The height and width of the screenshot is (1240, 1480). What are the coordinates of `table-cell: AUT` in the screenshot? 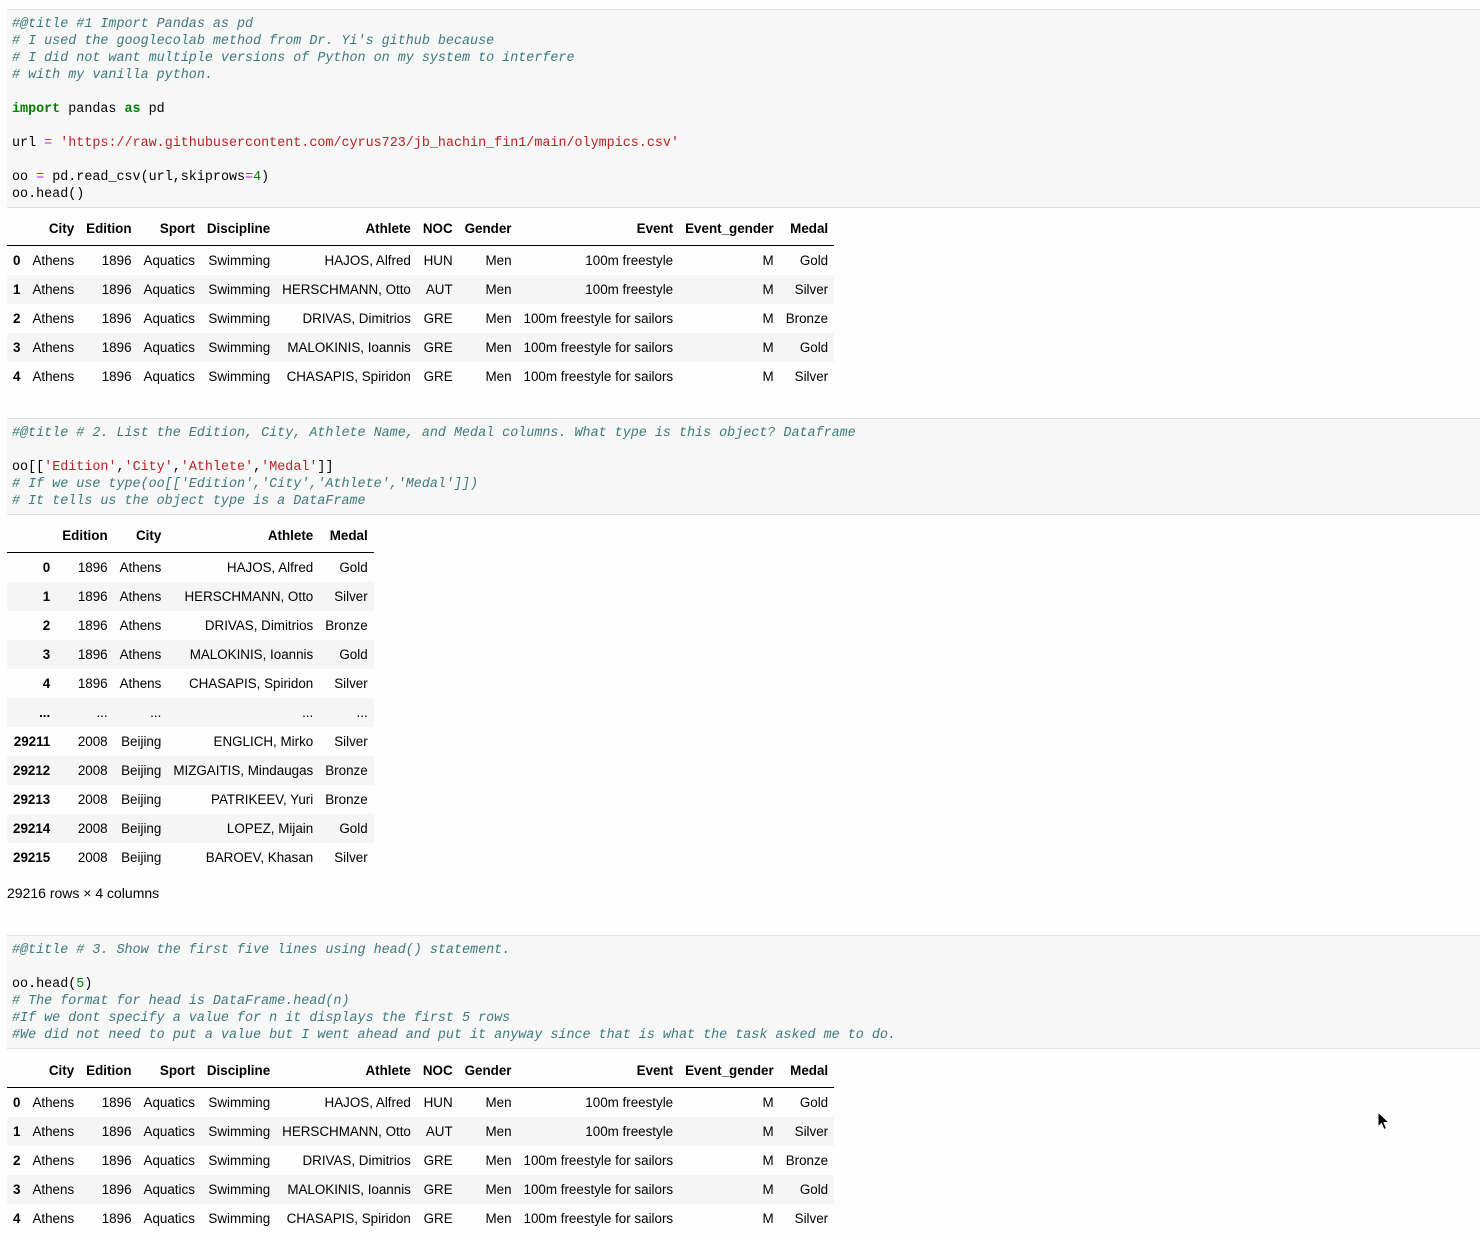 It's located at (439, 289).